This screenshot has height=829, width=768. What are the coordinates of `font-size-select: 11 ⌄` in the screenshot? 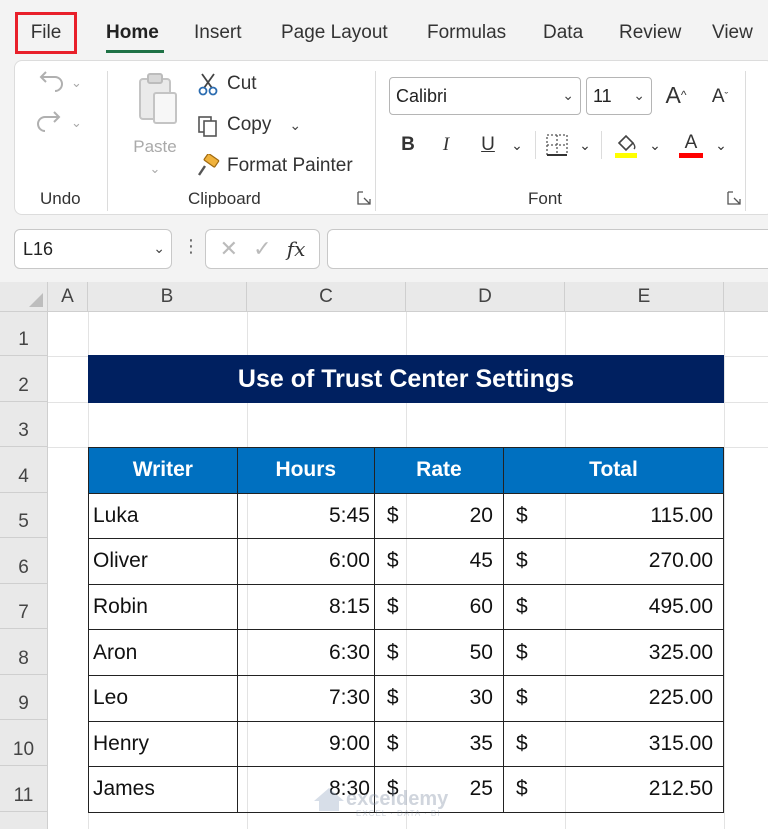 It's located at (619, 96).